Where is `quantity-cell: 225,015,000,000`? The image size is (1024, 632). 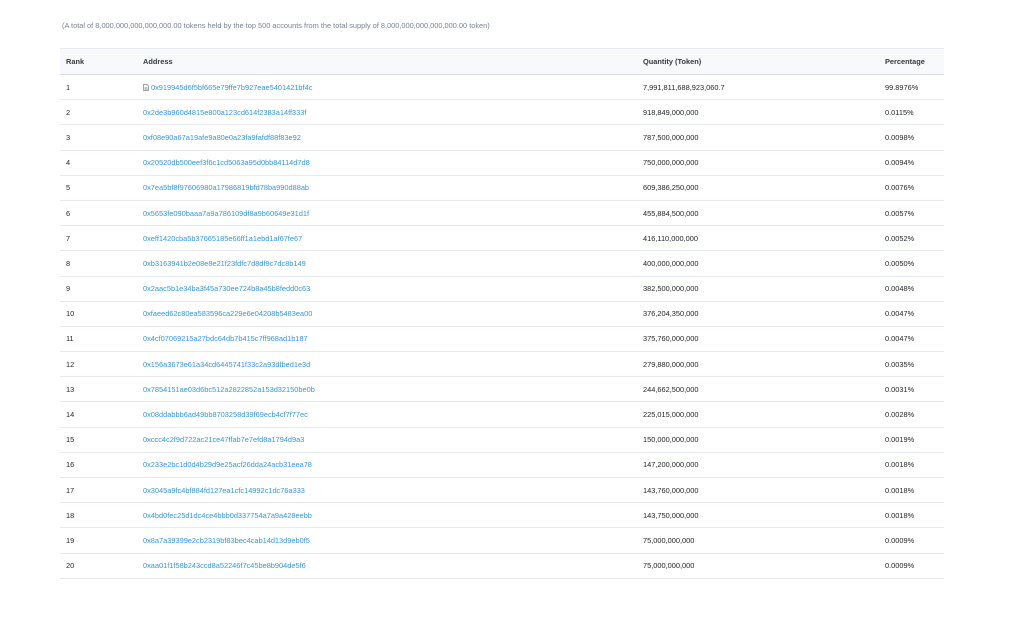 quantity-cell: 225,015,000,000 is located at coordinates (761, 414).